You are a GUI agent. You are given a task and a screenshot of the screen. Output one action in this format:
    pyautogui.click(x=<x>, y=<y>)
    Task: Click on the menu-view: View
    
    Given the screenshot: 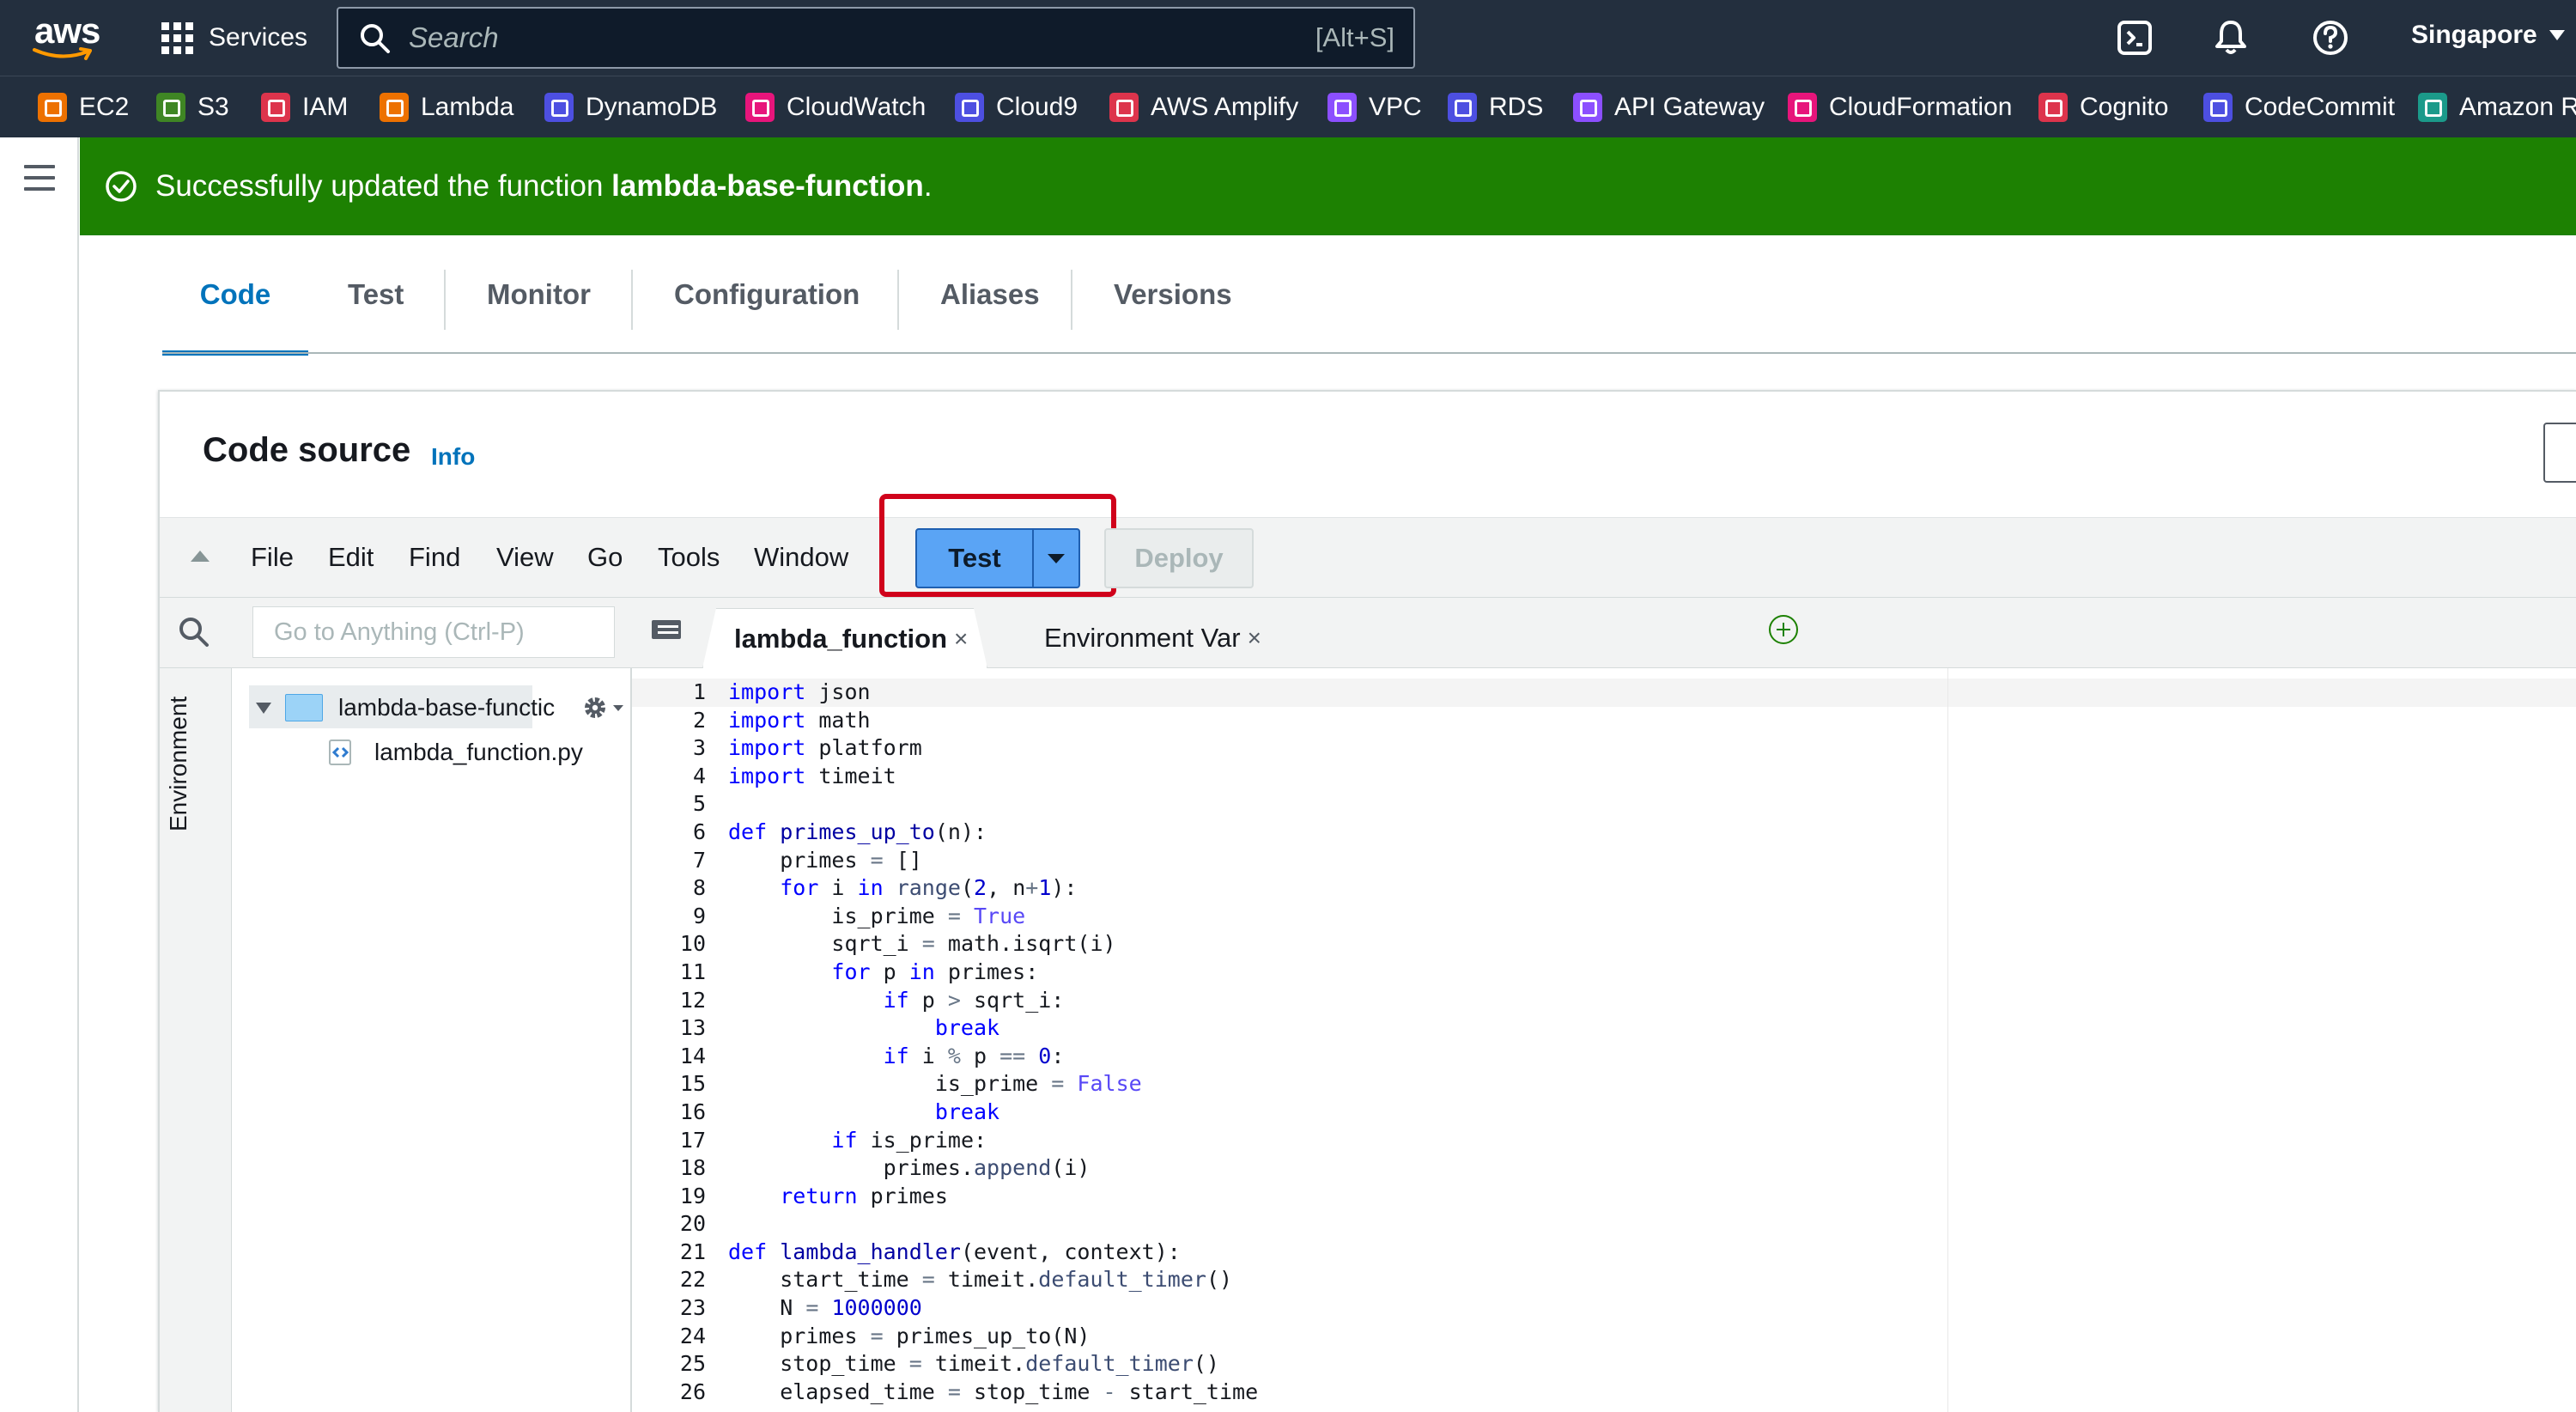 What is the action you would take?
    pyautogui.click(x=525, y=557)
    